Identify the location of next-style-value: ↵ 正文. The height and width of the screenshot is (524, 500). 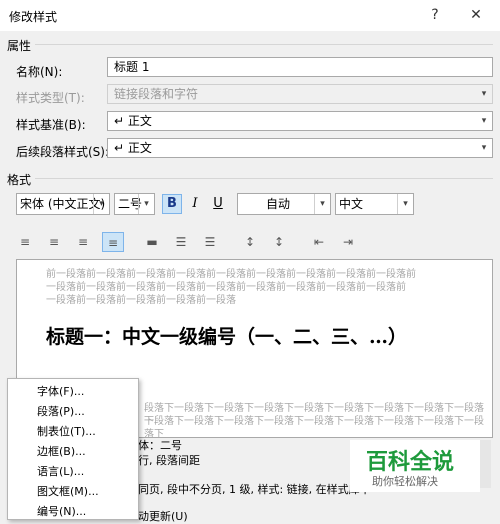
(133, 148).